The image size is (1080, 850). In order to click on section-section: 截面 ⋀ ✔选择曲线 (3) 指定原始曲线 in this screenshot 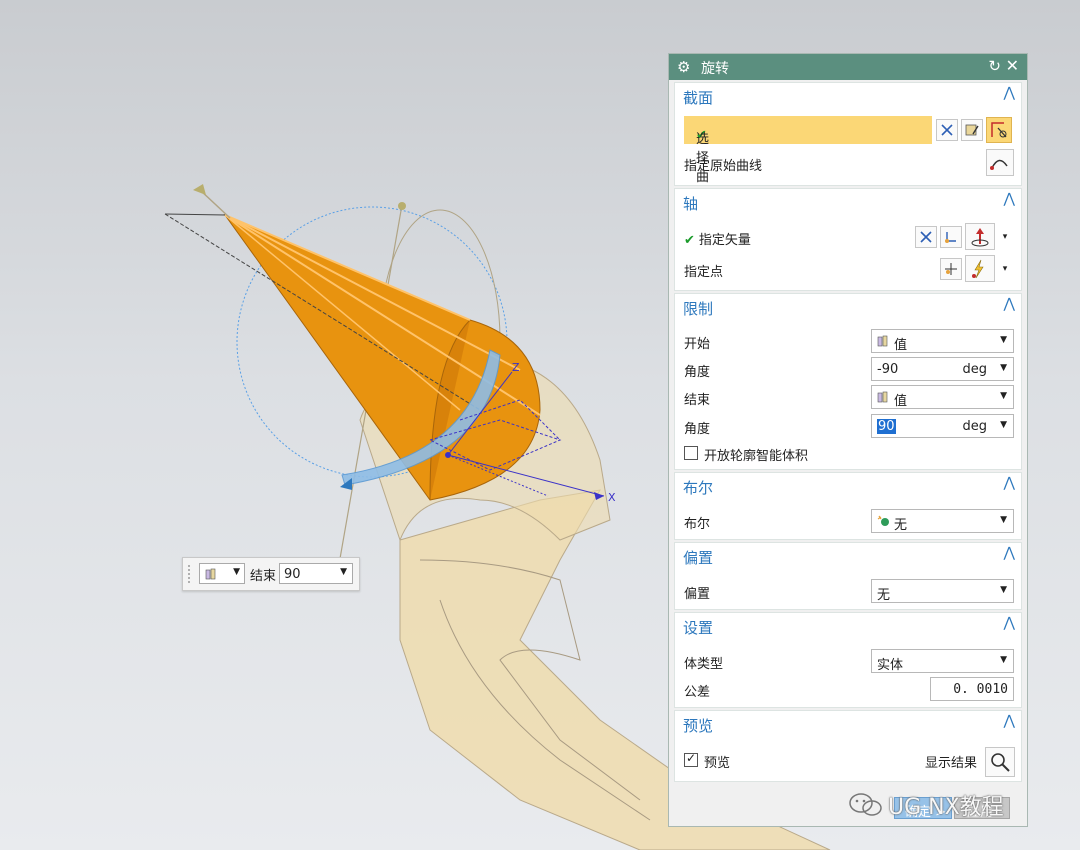, I will do `click(848, 150)`.